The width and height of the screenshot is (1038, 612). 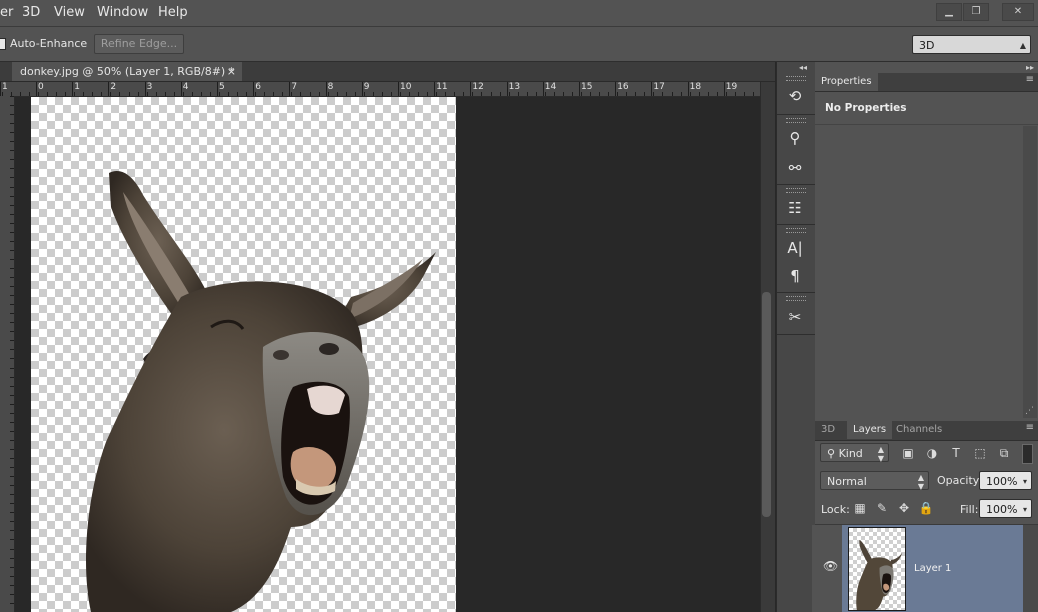 I want to click on history-icon: ⟲, so click(x=795, y=96).